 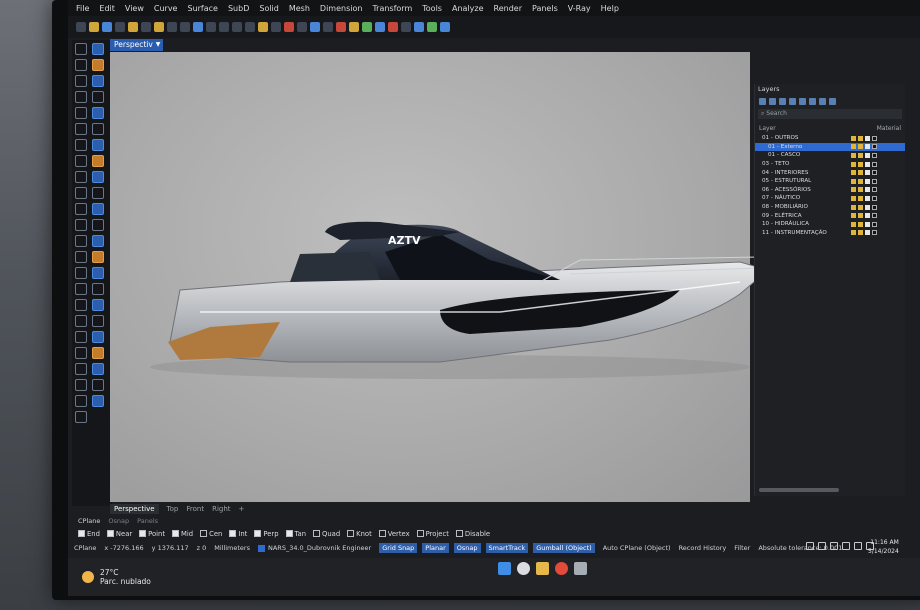 What do you see at coordinates (81, 337) in the screenshot?
I see `dimension-tool-icon` at bounding box center [81, 337].